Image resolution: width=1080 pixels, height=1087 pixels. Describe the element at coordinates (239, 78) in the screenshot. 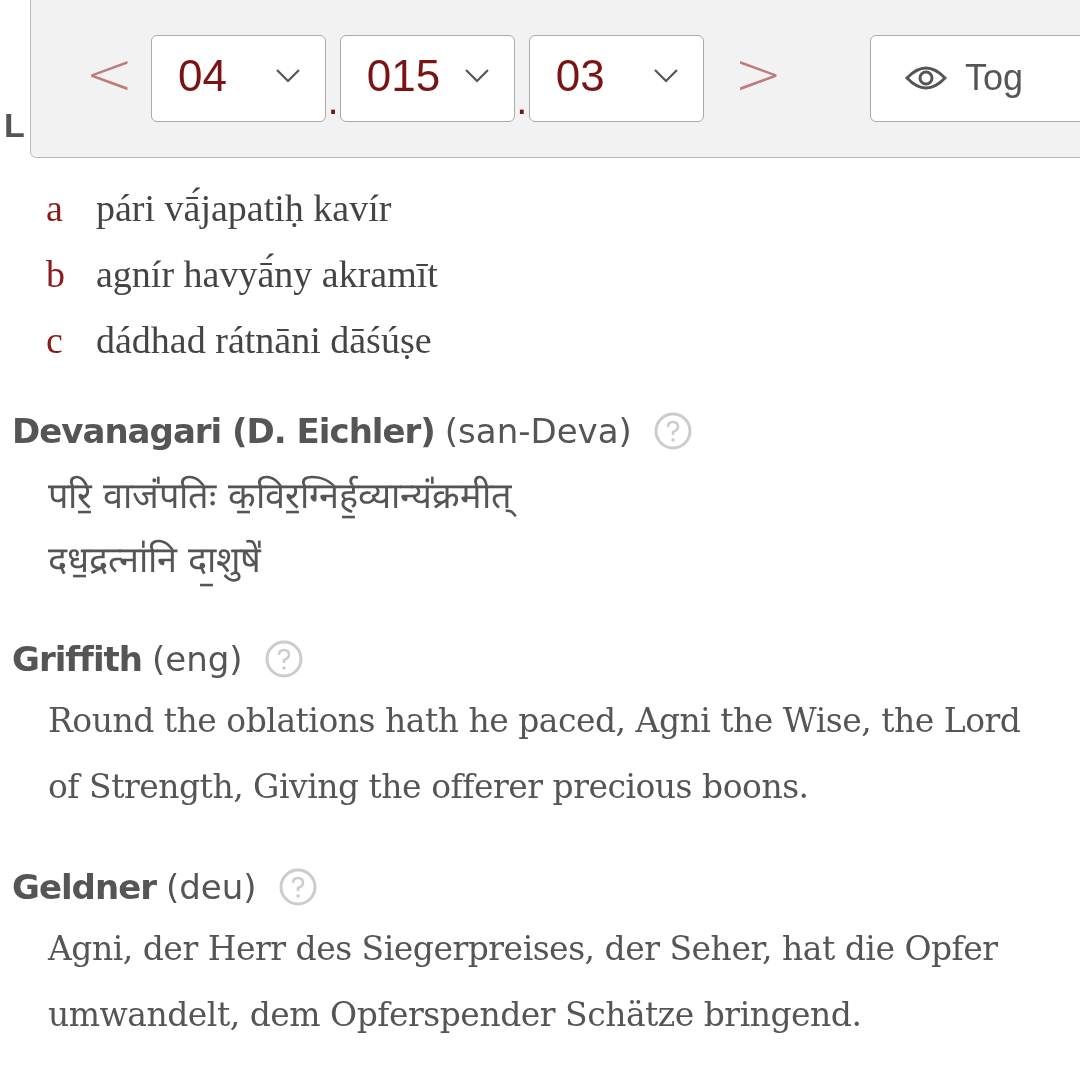

I see `number-select: 04` at that location.